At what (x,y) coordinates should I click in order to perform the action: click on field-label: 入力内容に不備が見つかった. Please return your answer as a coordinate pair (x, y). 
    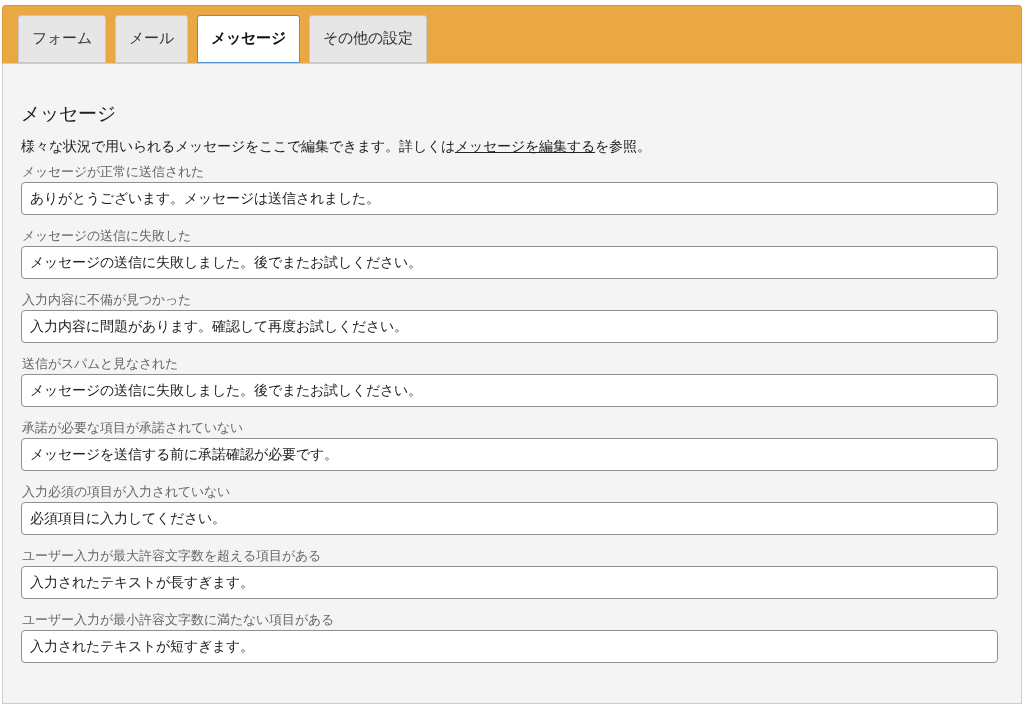
    Looking at the image, I should click on (106, 300).